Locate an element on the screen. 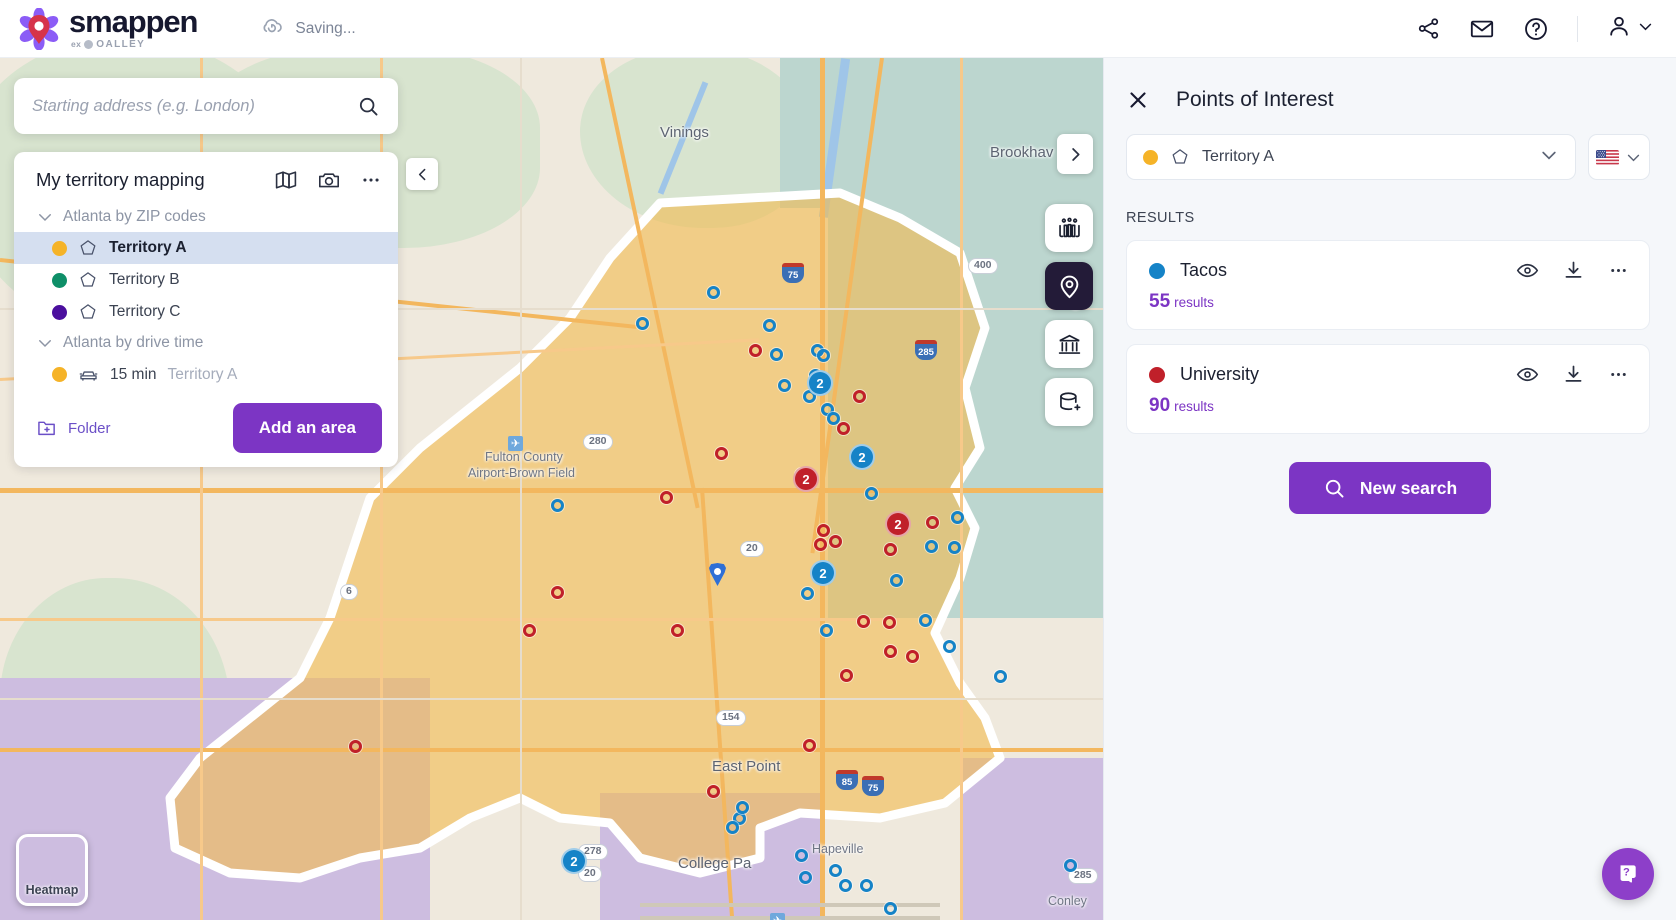  new-search-wrap: New search is located at coordinates (1390, 488).